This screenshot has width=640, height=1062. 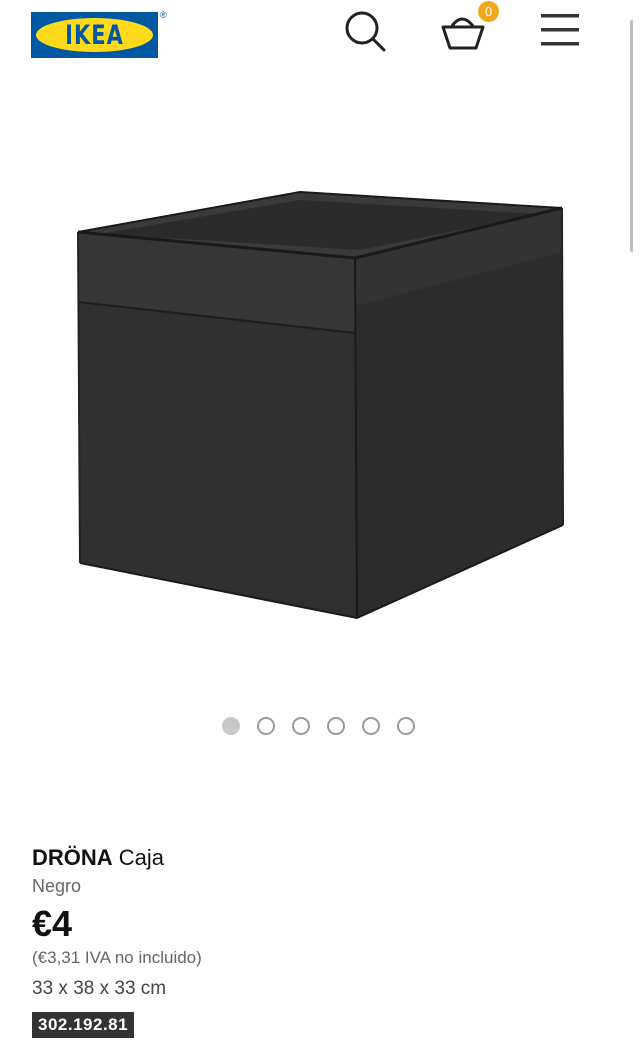 I want to click on menu-button, so click(x=560, y=30).